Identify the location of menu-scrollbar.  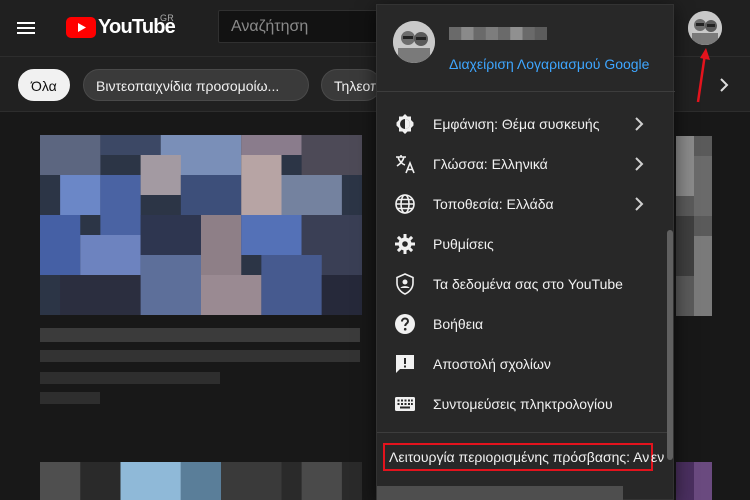
(670, 345).